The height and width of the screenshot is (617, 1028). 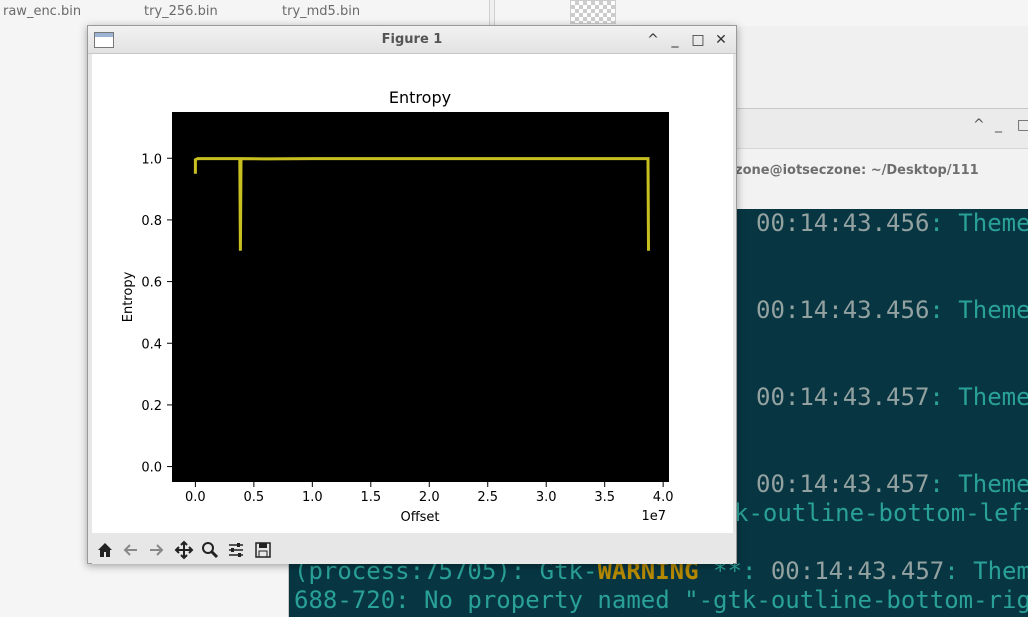 What do you see at coordinates (184, 550) in the screenshot?
I see `pan-icon` at bounding box center [184, 550].